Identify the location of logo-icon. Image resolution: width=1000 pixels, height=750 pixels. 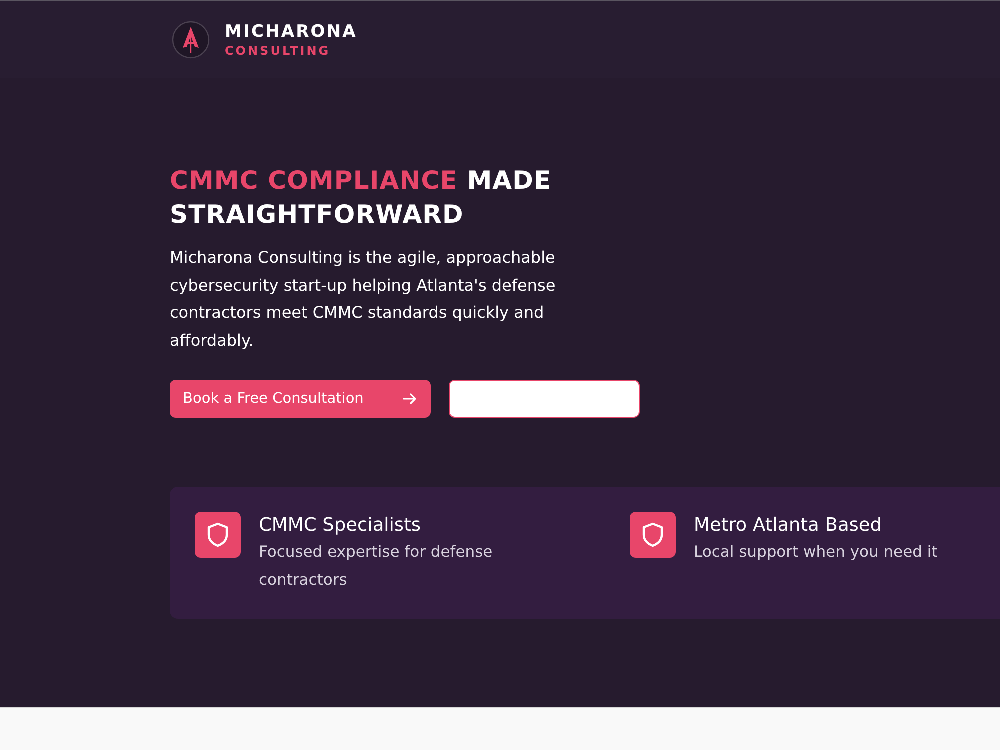
(191, 39).